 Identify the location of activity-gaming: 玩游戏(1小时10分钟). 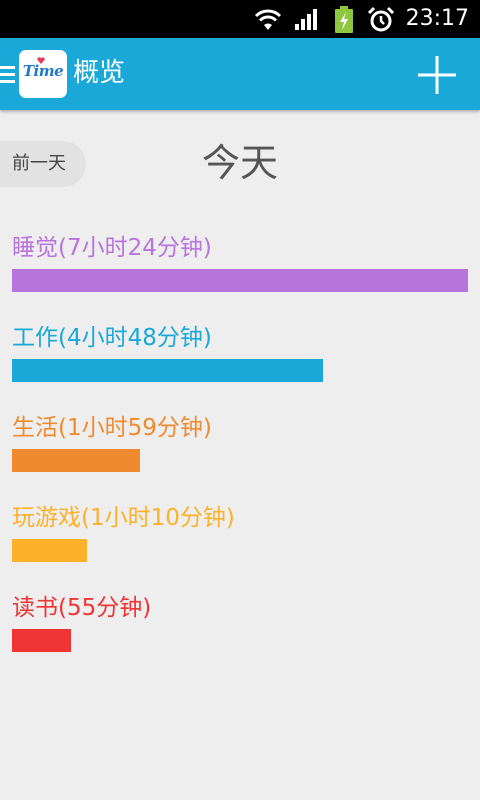
(123, 532).